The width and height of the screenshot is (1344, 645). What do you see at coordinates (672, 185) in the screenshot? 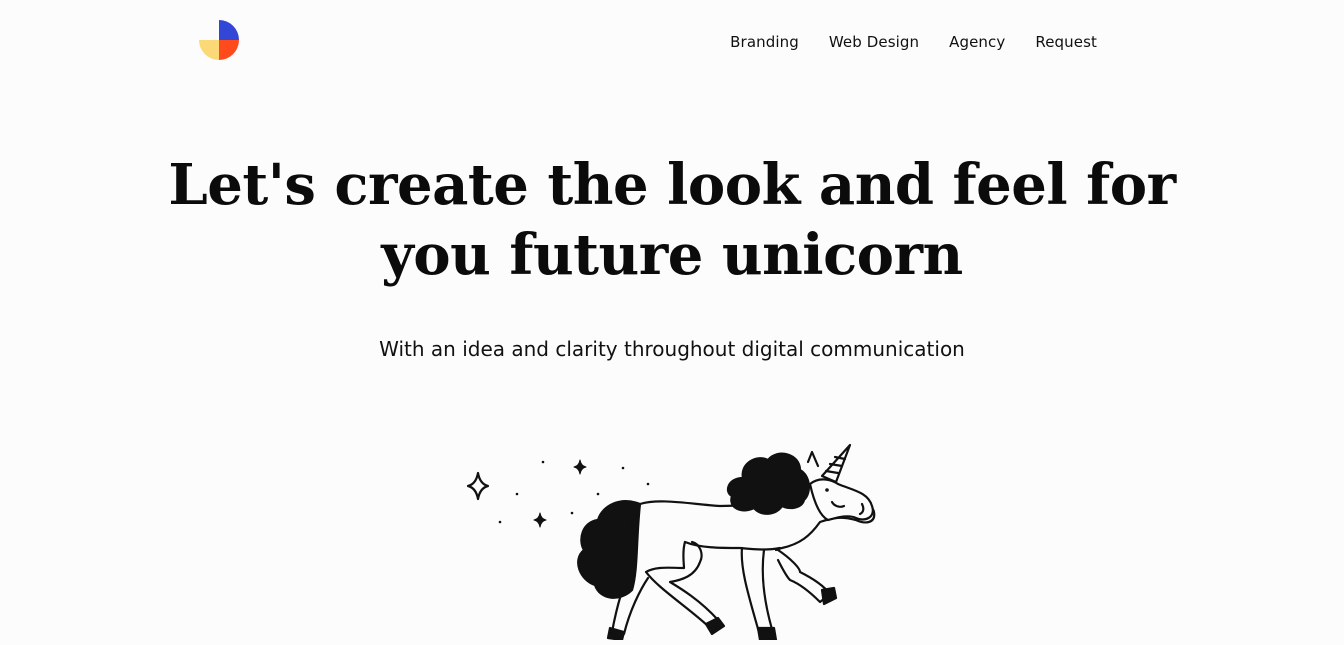
I see `hero-headline-line1: Let's create the look and feel for` at bounding box center [672, 185].